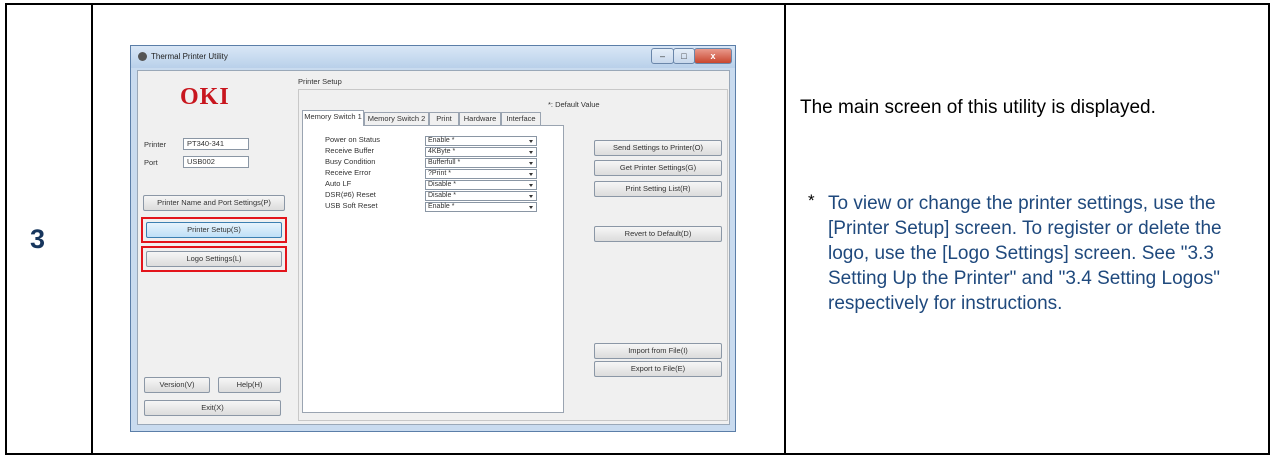 The height and width of the screenshot is (459, 1282). I want to click on logo-settings-highlight, so click(214, 259).